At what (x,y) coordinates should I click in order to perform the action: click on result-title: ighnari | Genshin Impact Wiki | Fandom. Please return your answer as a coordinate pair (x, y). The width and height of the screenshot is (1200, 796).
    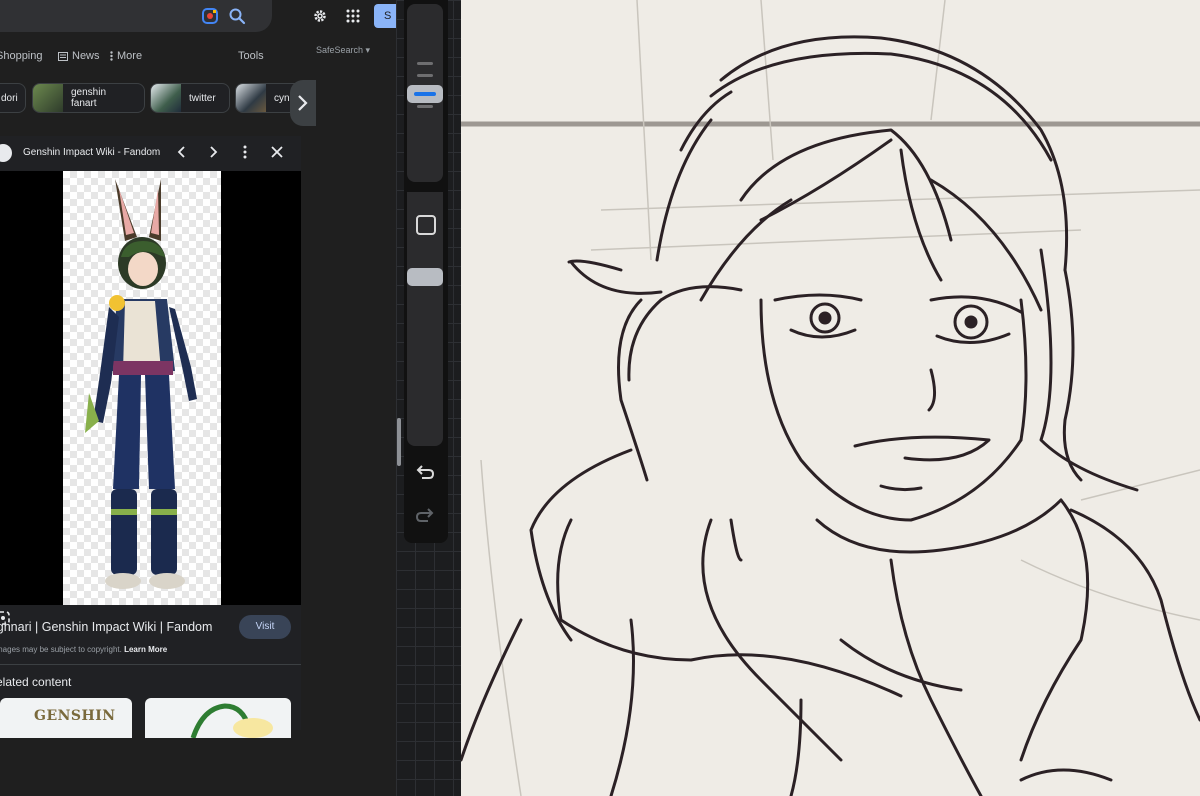
    Looking at the image, I should click on (106, 627).